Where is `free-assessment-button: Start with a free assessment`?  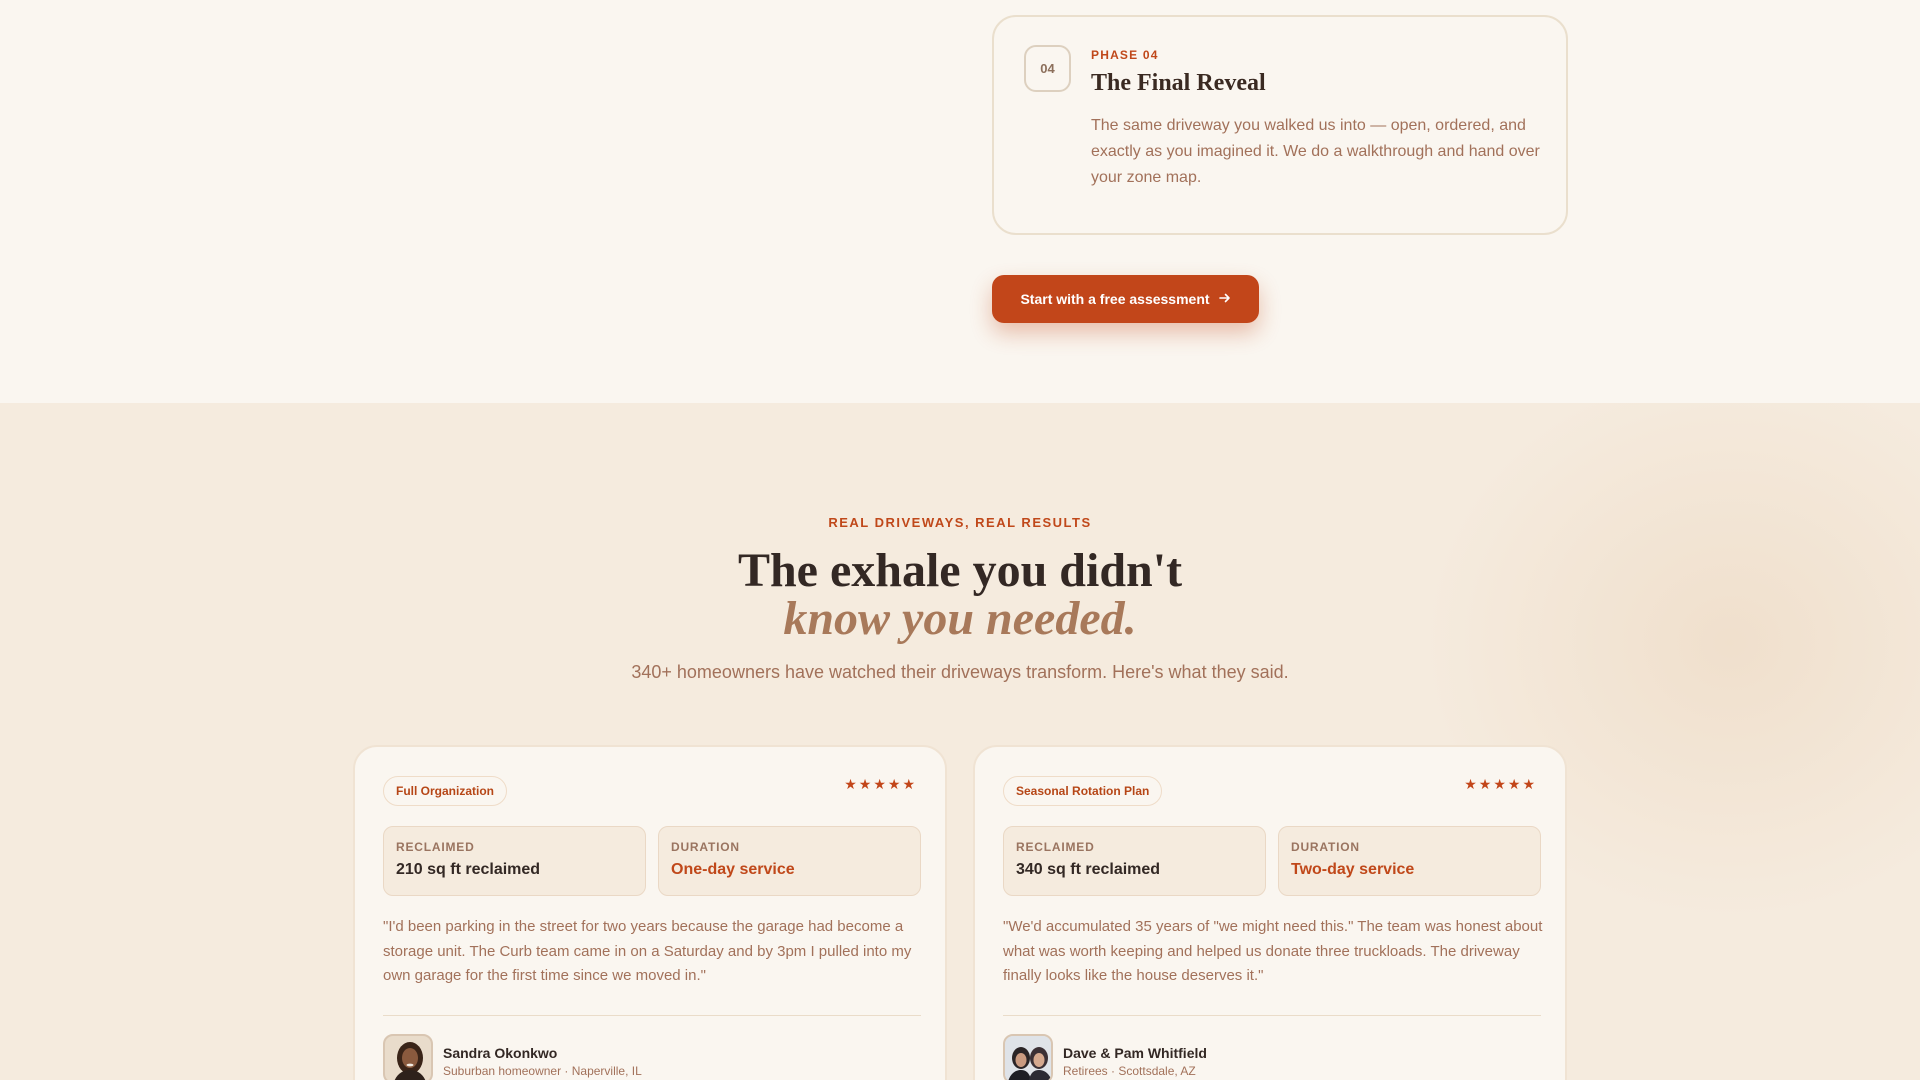
free-assessment-button: Start with a free assessment is located at coordinates (1125, 299).